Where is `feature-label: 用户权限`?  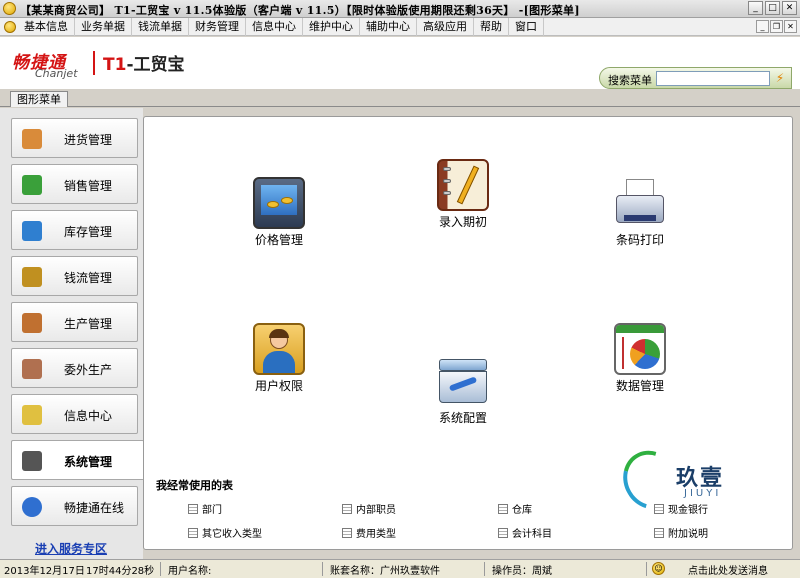 feature-label: 用户权限 is located at coordinates (278, 386).